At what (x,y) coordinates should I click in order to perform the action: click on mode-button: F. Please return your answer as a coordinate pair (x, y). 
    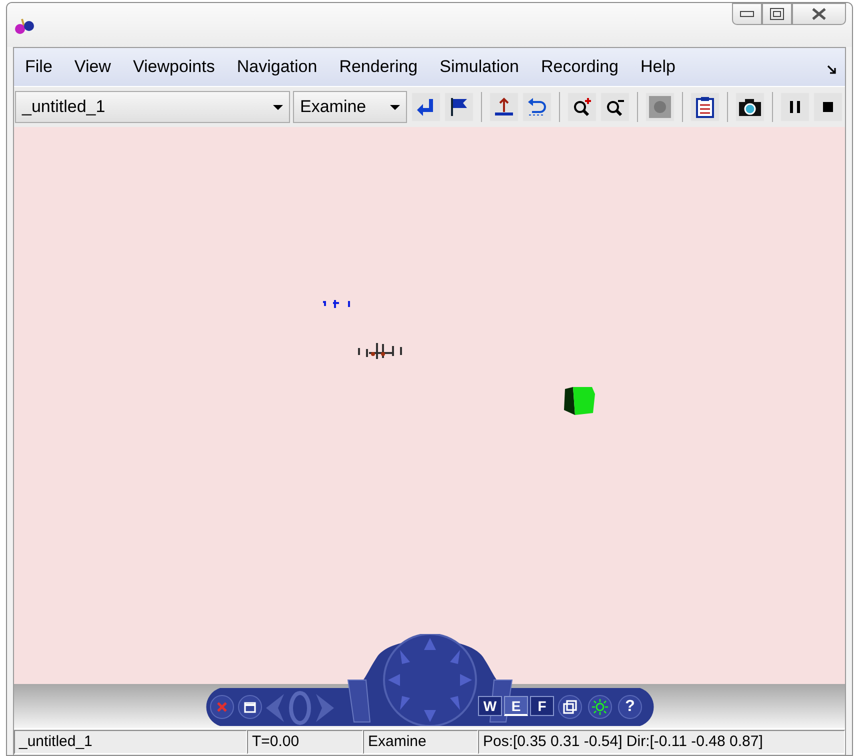
    Looking at the image, I should click on (542, 706).